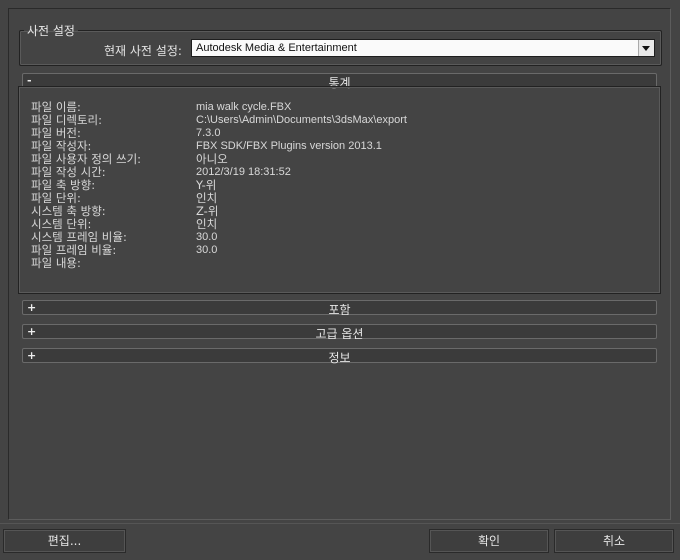 This screenshot has width=680, height=560. What do you see at coordinates (212, 159) in the screenshot?
I see `stat-value: 아니오` at bounding box center [212, 159].